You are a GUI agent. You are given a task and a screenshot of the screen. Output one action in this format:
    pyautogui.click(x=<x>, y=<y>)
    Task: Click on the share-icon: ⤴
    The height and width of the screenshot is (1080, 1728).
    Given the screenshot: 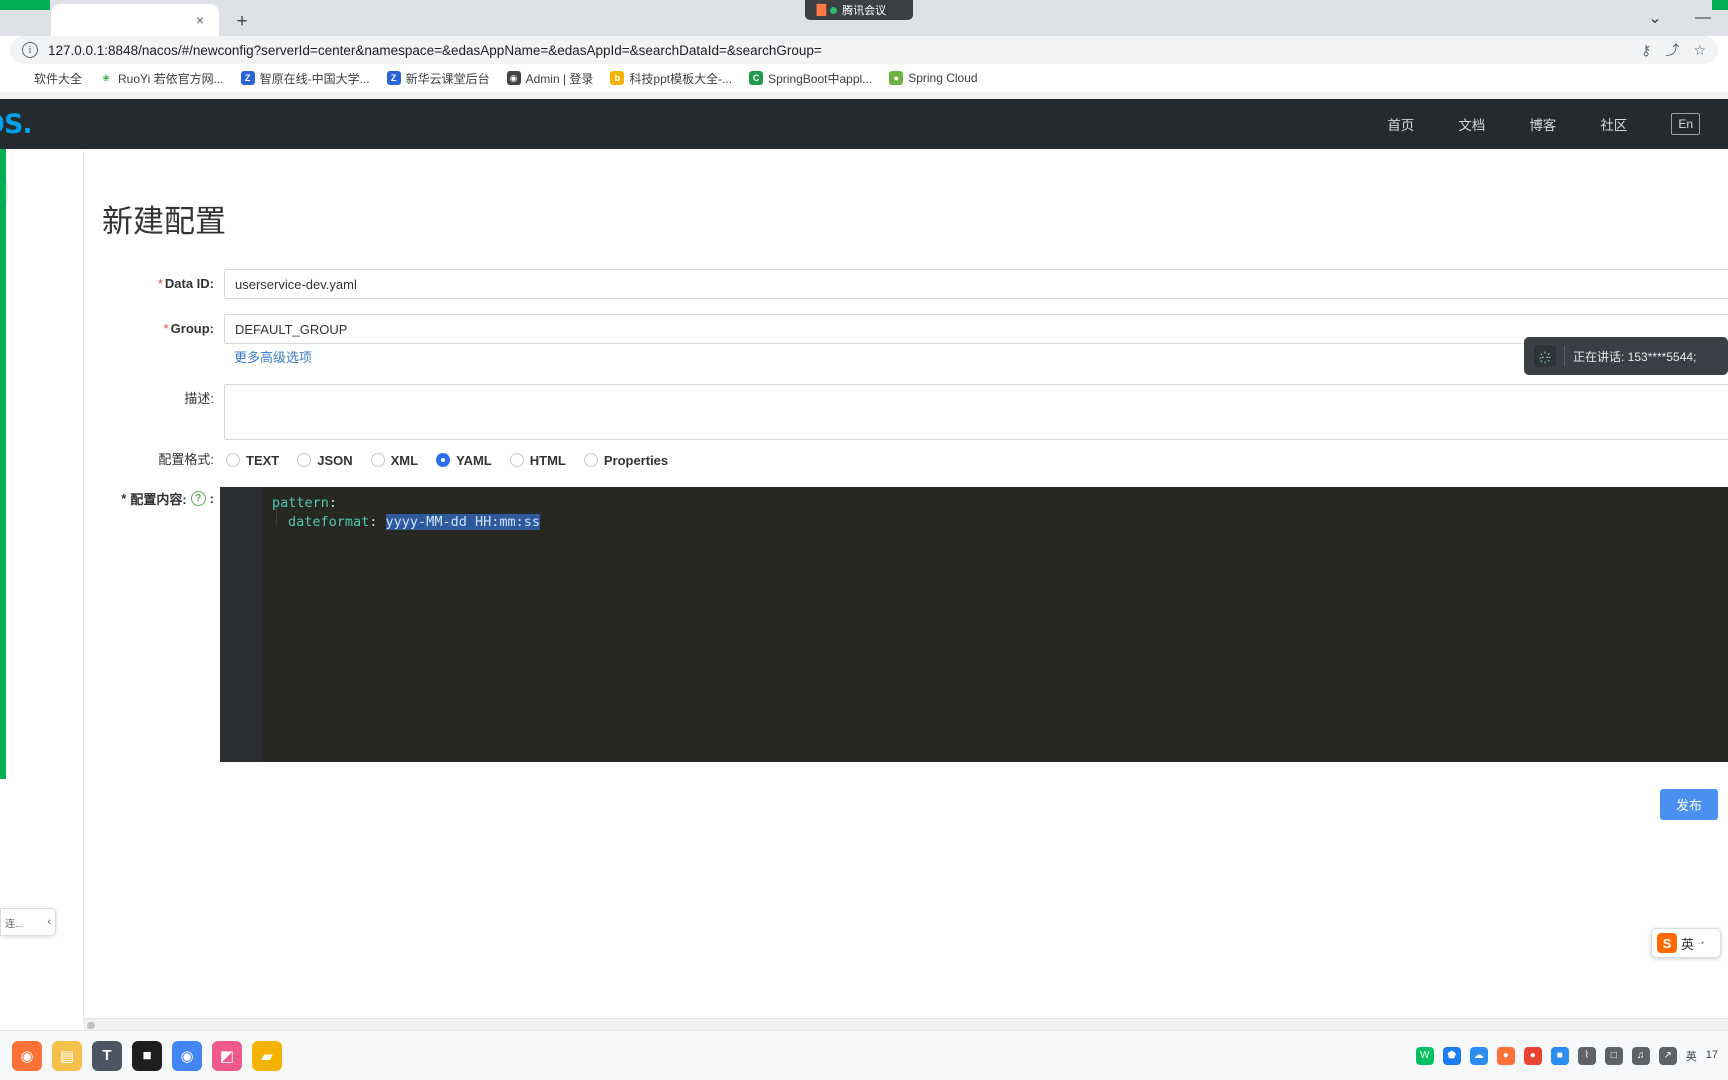 What is the action you would take?
    pyautogui.click(x=1672, y=50)
    